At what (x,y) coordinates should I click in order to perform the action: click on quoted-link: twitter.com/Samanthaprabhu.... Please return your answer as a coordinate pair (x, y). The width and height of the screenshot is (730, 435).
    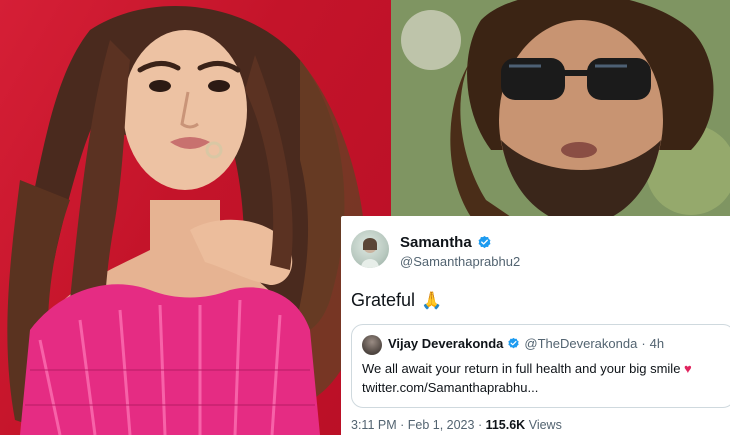
    Looking at the image, I should click on (450, 387).